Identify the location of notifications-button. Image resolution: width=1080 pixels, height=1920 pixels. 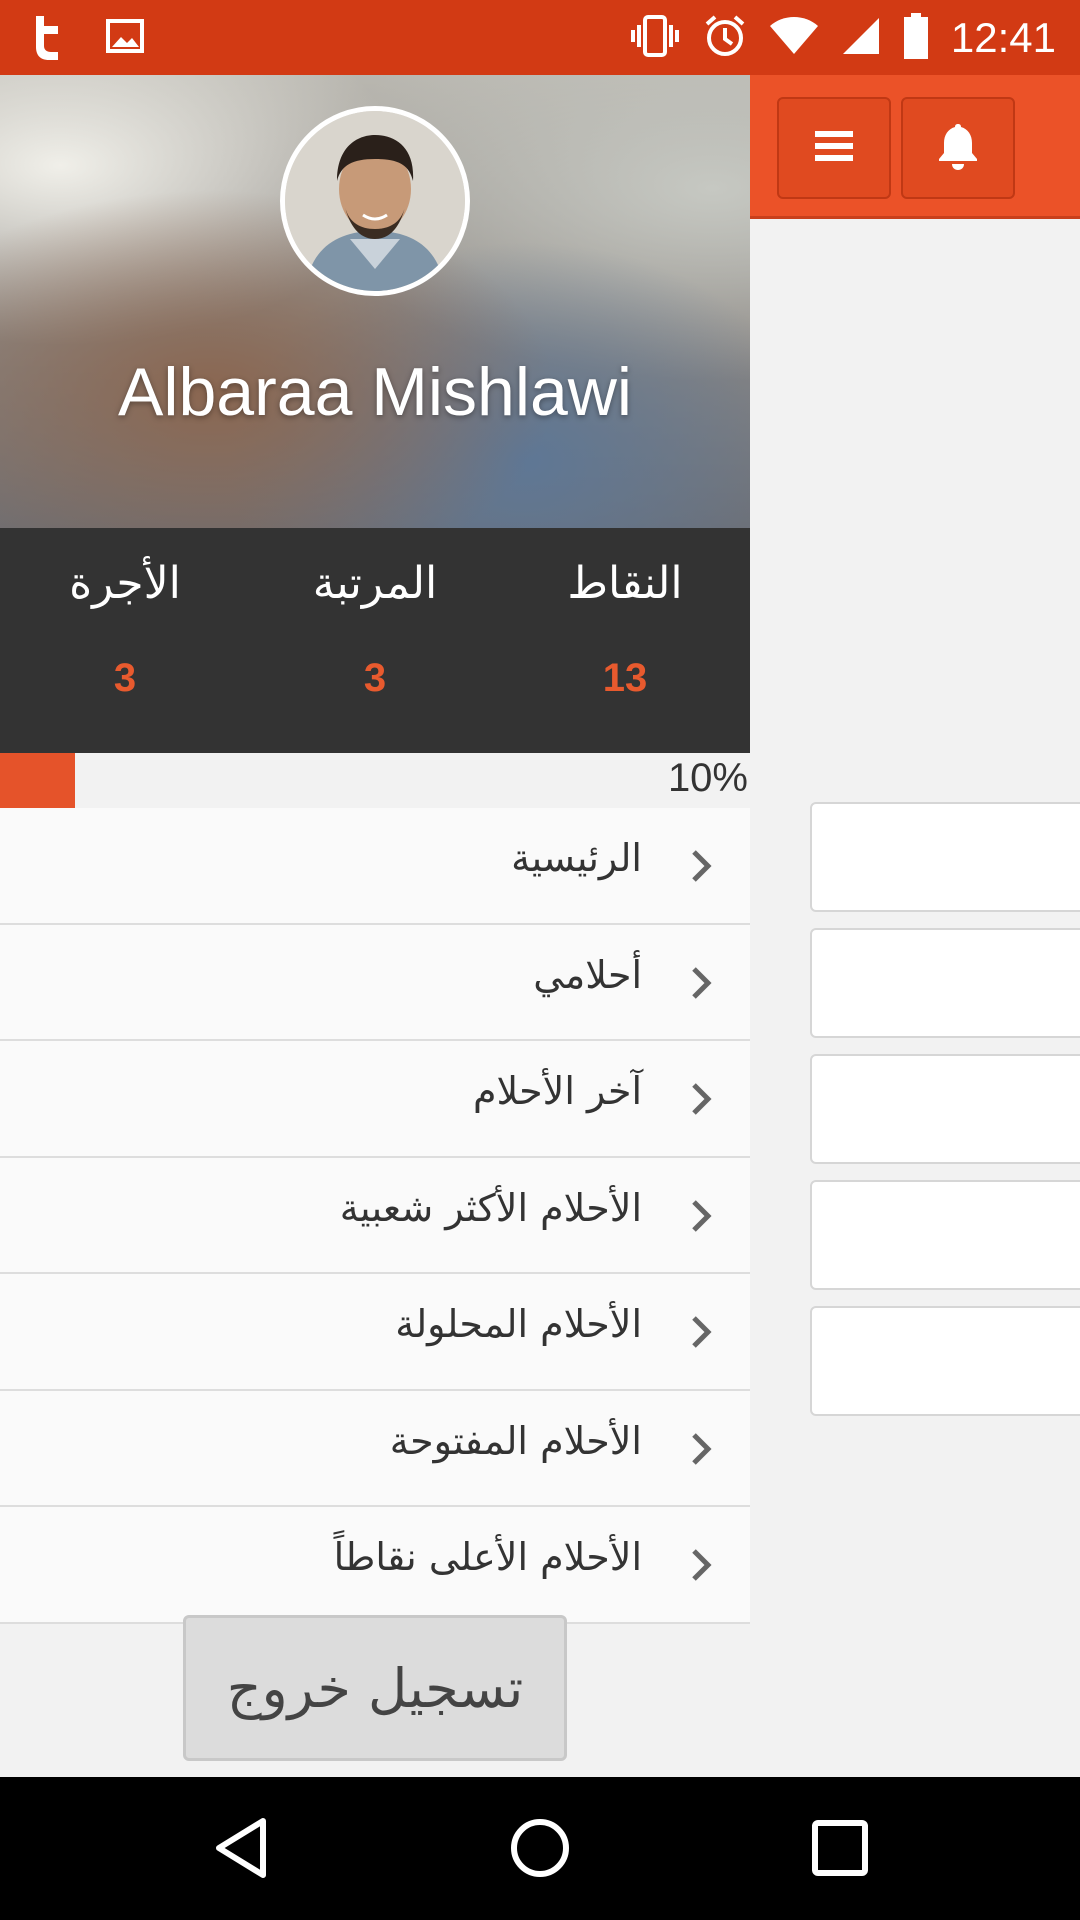
(958, 148).